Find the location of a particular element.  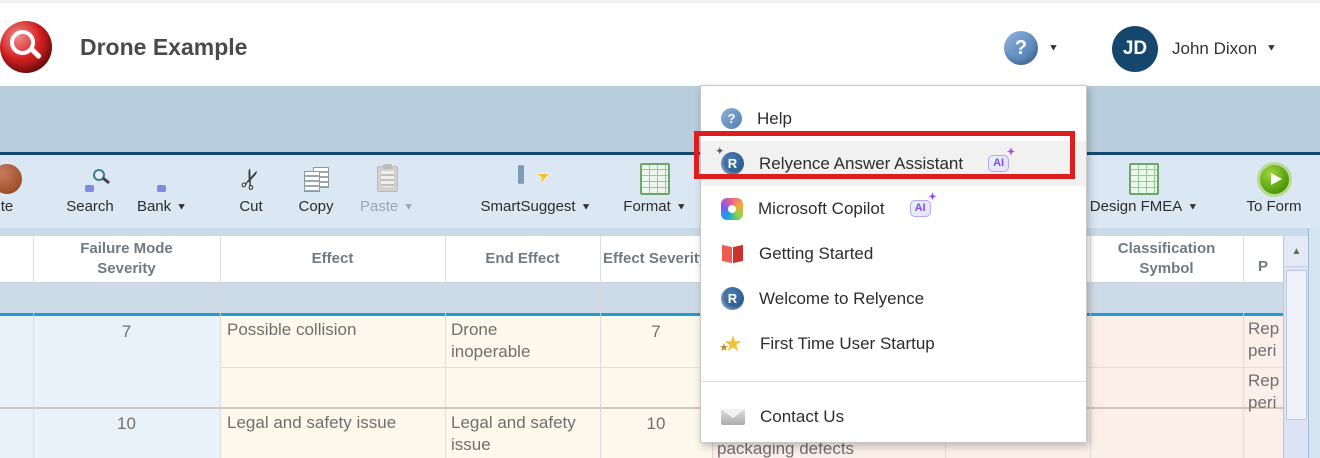

help-icon is located at coordinates (731, 118).